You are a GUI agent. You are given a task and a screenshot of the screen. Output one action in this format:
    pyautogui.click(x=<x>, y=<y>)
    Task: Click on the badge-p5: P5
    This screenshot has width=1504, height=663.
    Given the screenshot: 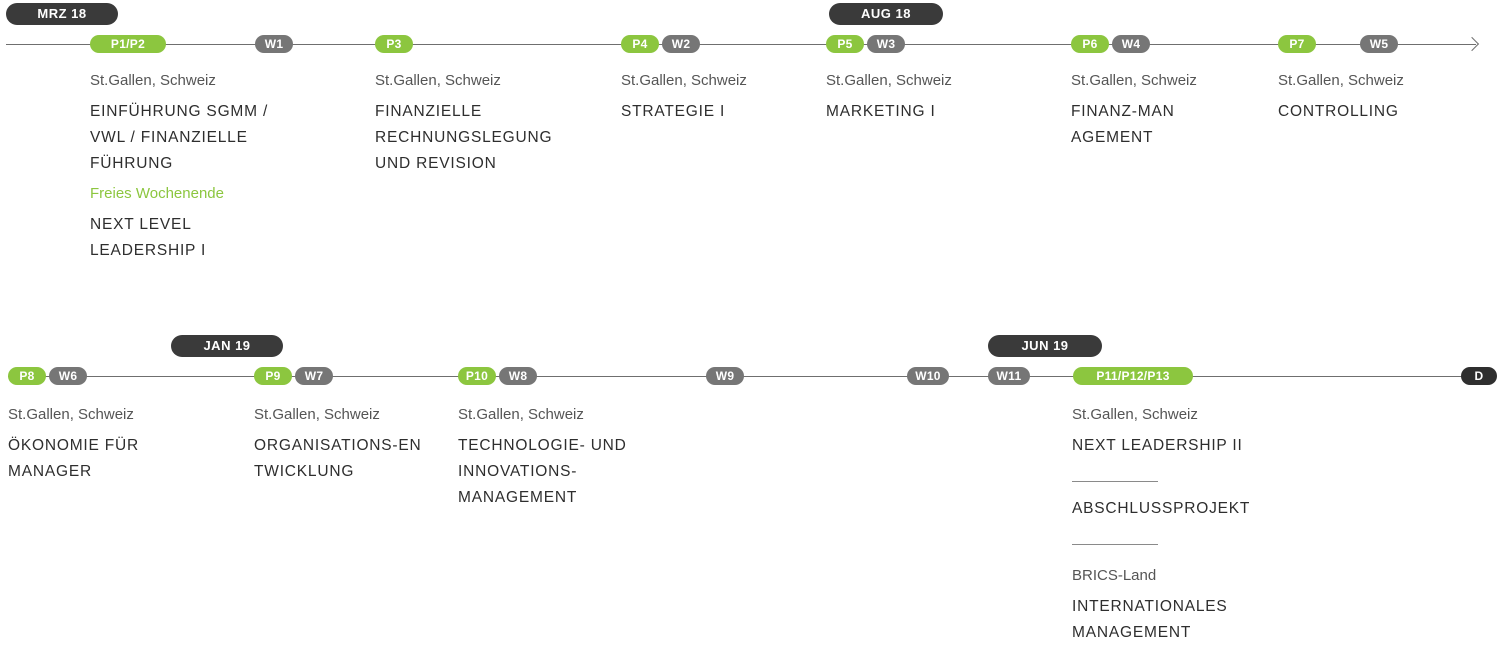 What is the action you would take?
    pyautogui.click(x=845, y=44)
    